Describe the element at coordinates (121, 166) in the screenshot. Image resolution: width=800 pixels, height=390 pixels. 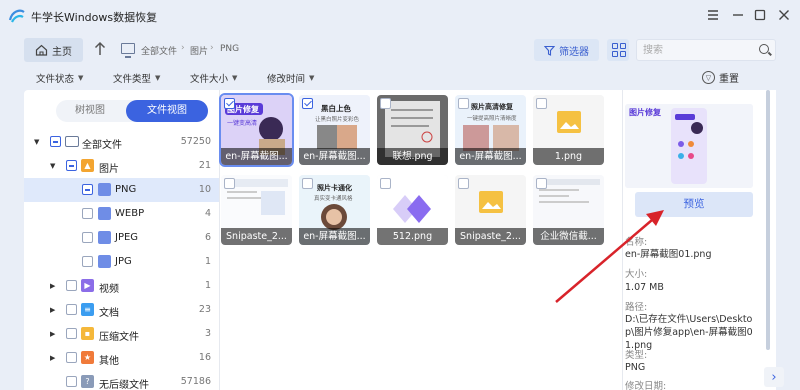
I see `tree-item-images: ▼ ▲ 图片 21` at that location.